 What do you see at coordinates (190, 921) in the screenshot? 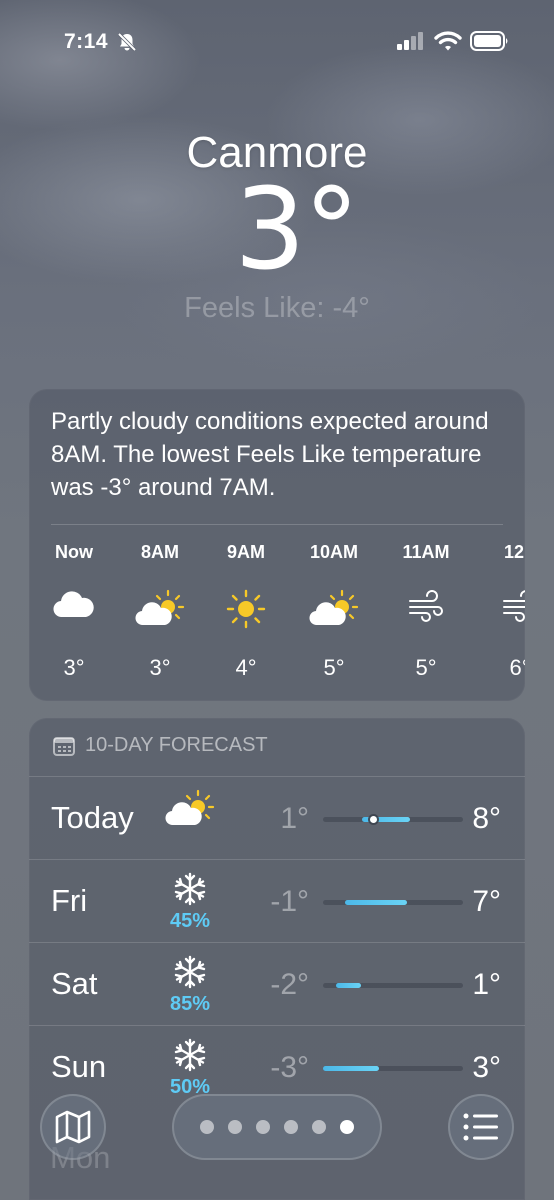
I see `precip-chance: 45%` at bounding box center [190, 921].